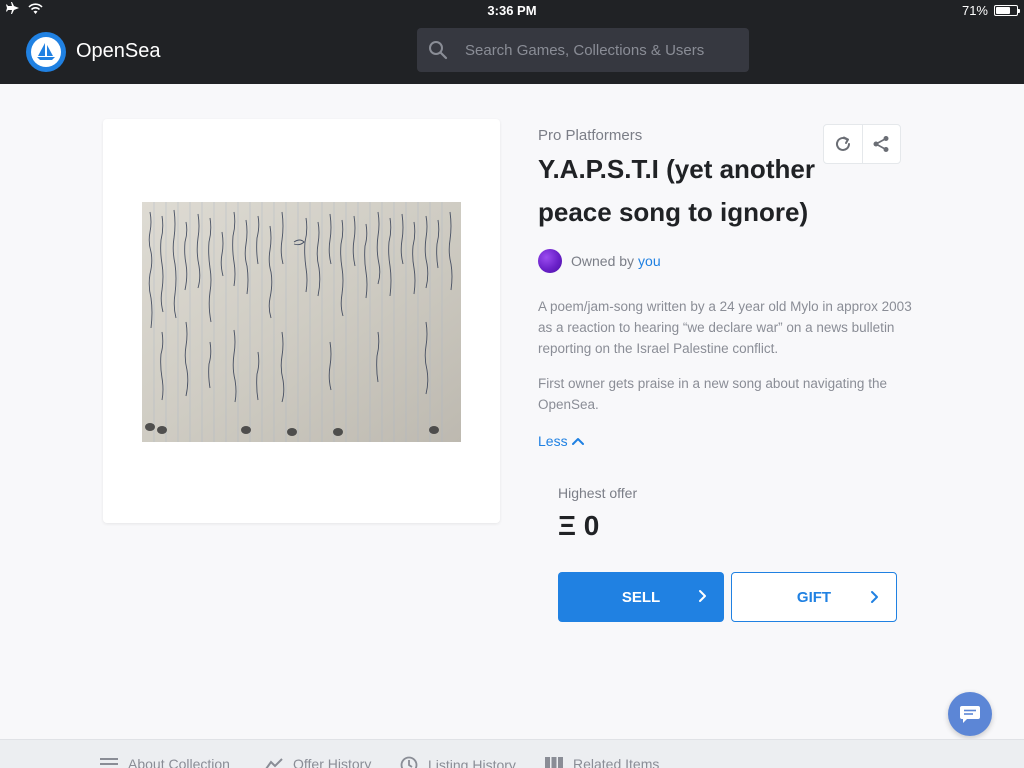 This screenshot has height=768, width=1024. Describe the element at coordinates (603, 261) in the screenshot. I see `owner-prefix: Owned by` at that location.